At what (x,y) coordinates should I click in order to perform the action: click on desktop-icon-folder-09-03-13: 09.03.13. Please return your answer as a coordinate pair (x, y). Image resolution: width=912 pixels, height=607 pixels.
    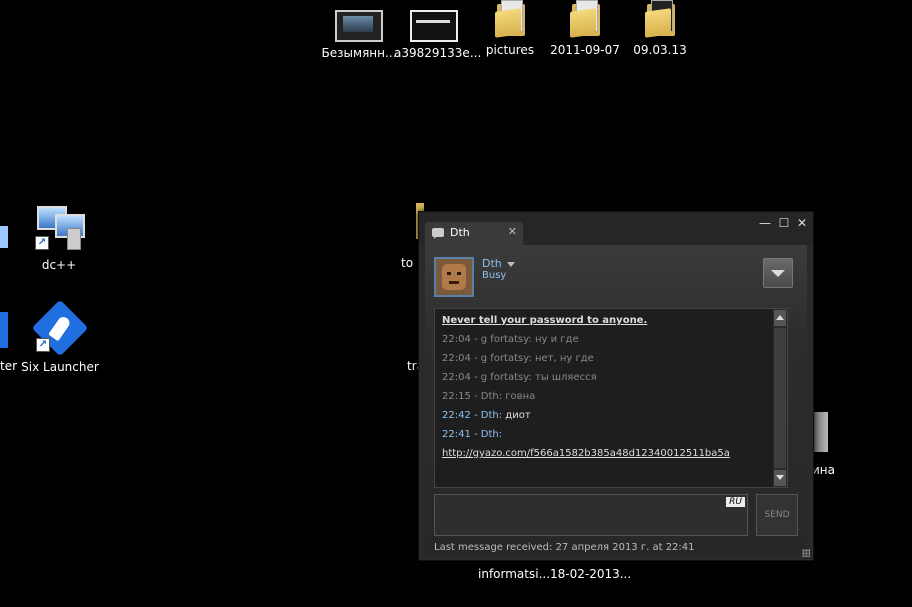
    Looking at the image, I should click on (660, 28).